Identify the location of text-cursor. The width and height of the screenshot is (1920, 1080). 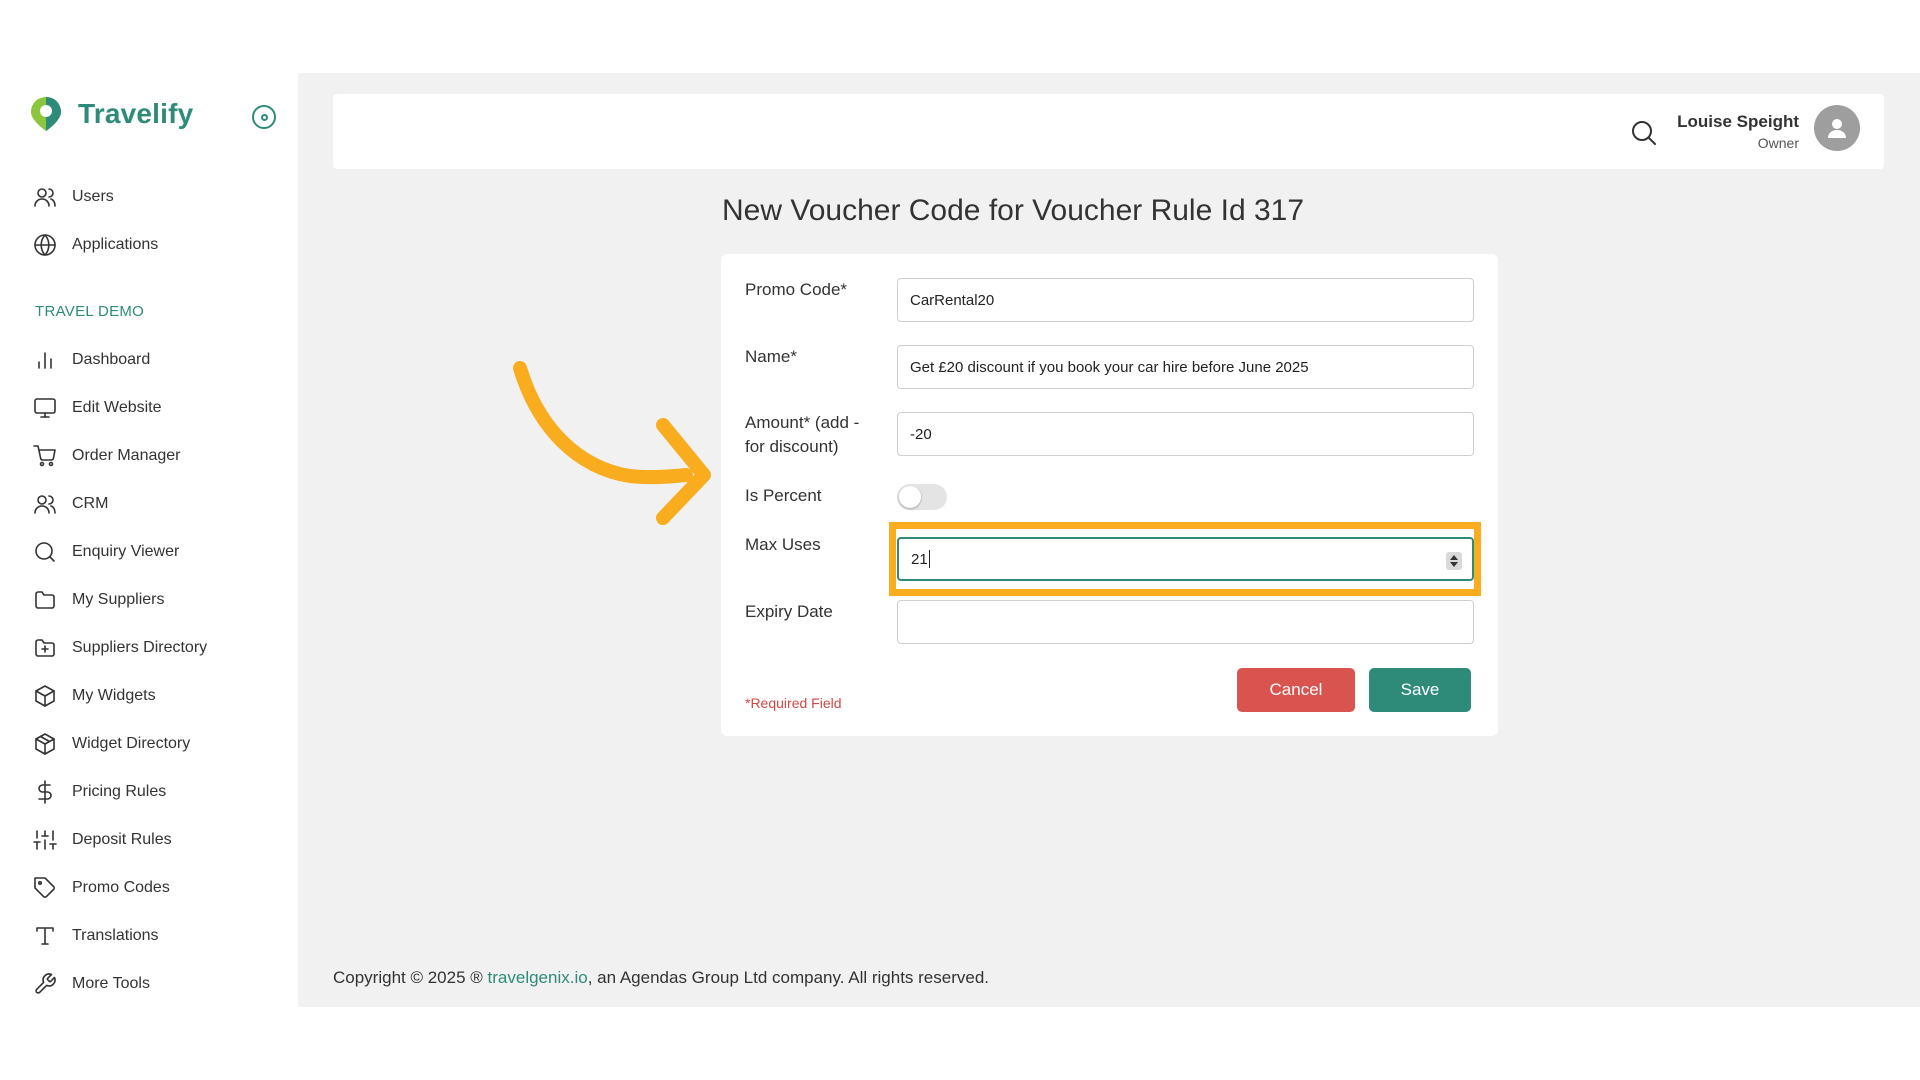
(929, 559).